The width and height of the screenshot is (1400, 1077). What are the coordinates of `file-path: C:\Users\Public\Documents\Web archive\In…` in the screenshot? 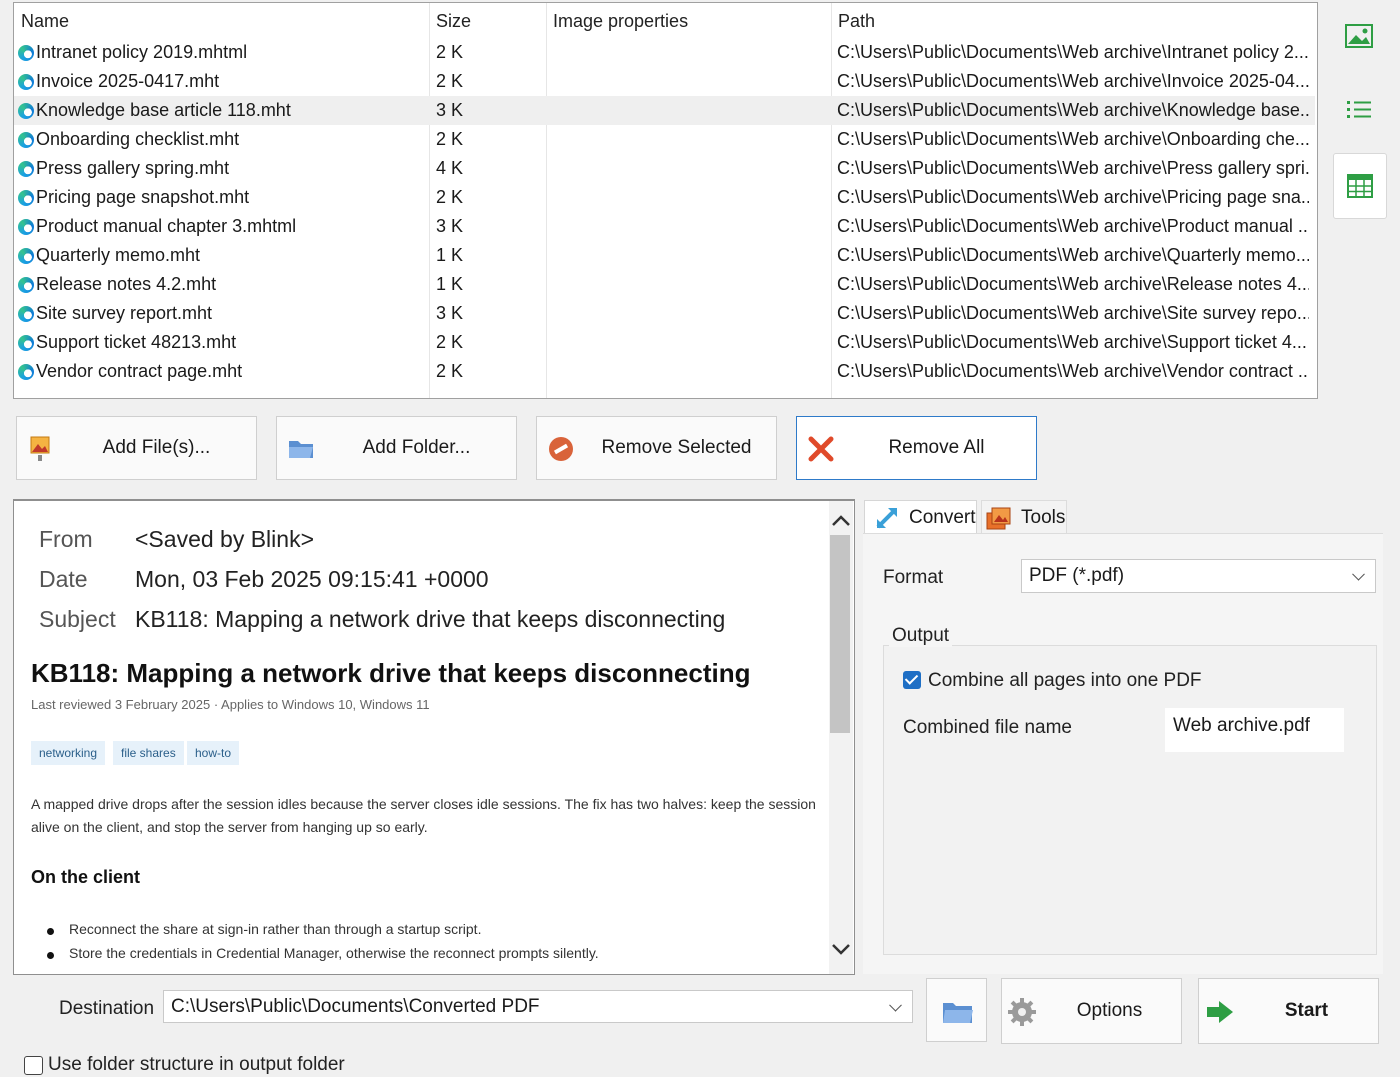 It's located at (1073, 52).